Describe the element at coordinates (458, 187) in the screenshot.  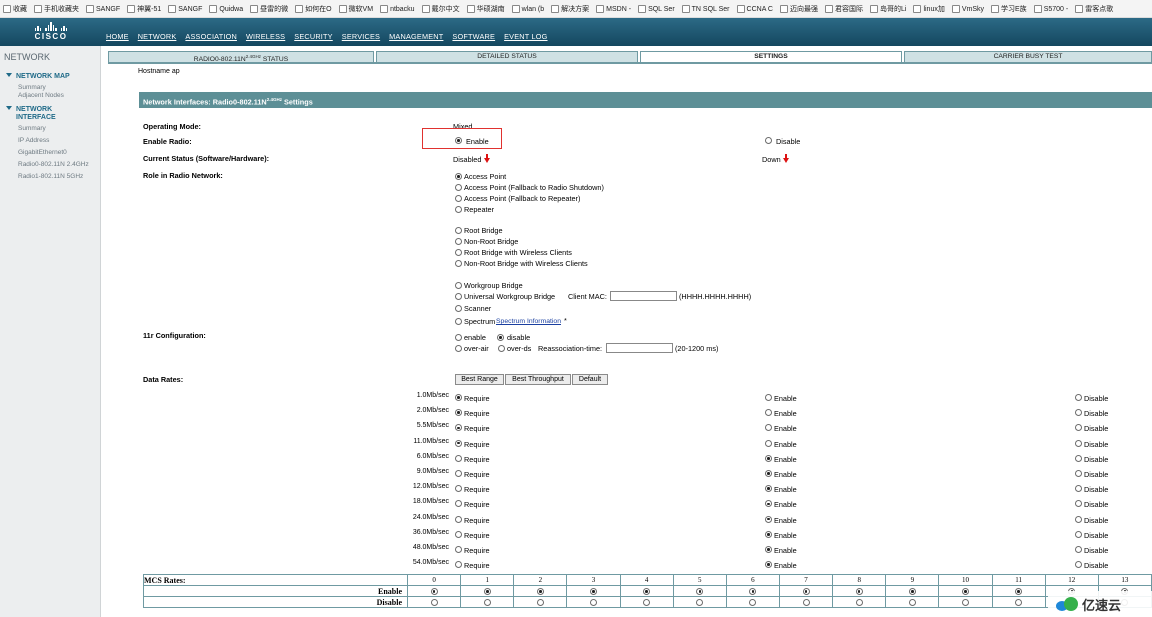
I see `role-ap-fallback-shutdown-radio` at that location.